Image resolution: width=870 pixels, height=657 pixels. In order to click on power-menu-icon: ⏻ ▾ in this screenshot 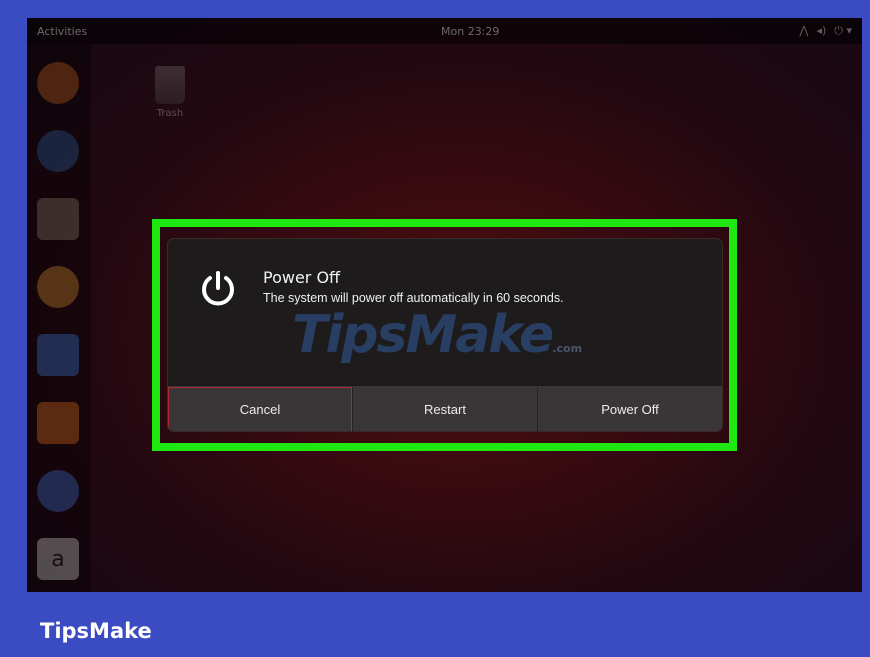, I will do `click(843, 30)`.